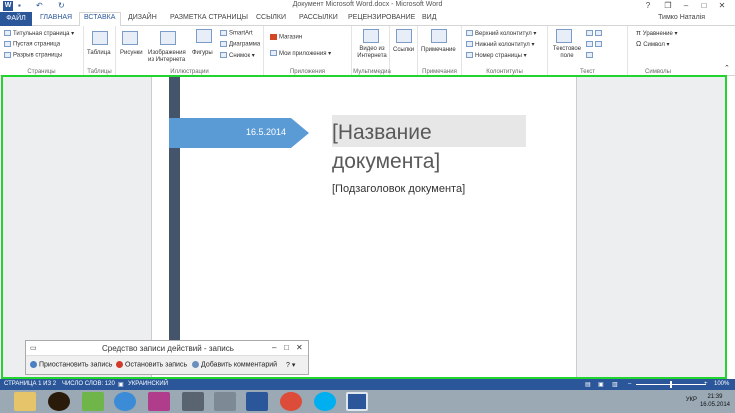 The width and height of the screenshot is (735, 413). What do you see at coordinates (271, 17) in the screenshot?
I see `tab-references: ССЫЛКИ` at bounding box center [271, 17].